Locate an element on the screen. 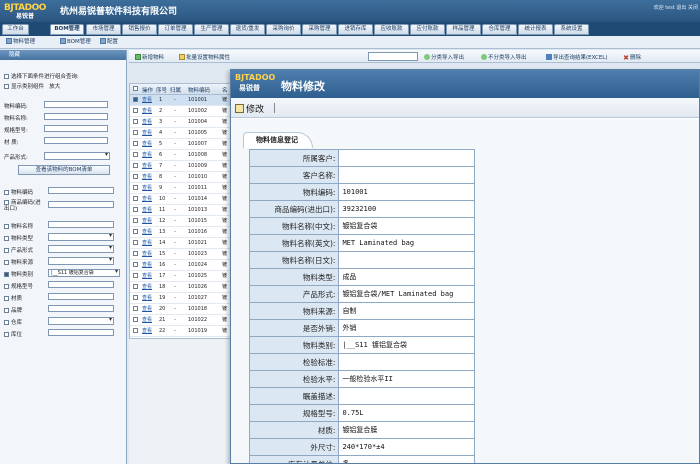 This screenshot has height=464, width=700. col-header-name: 名 is located at coordinates (225, 90).